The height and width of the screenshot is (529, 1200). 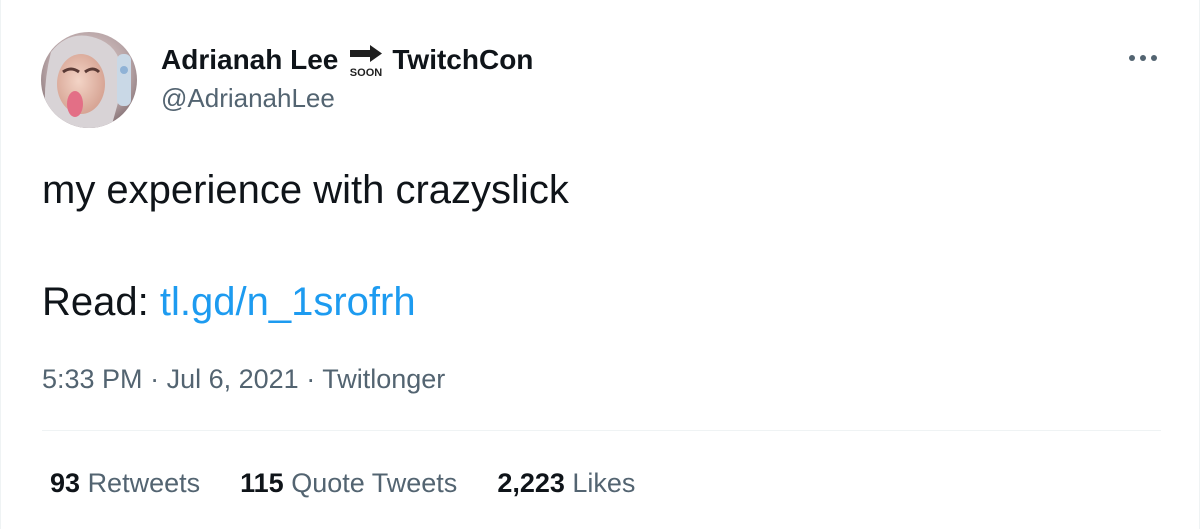 I want to click on divider, so click(x=601, y=430).